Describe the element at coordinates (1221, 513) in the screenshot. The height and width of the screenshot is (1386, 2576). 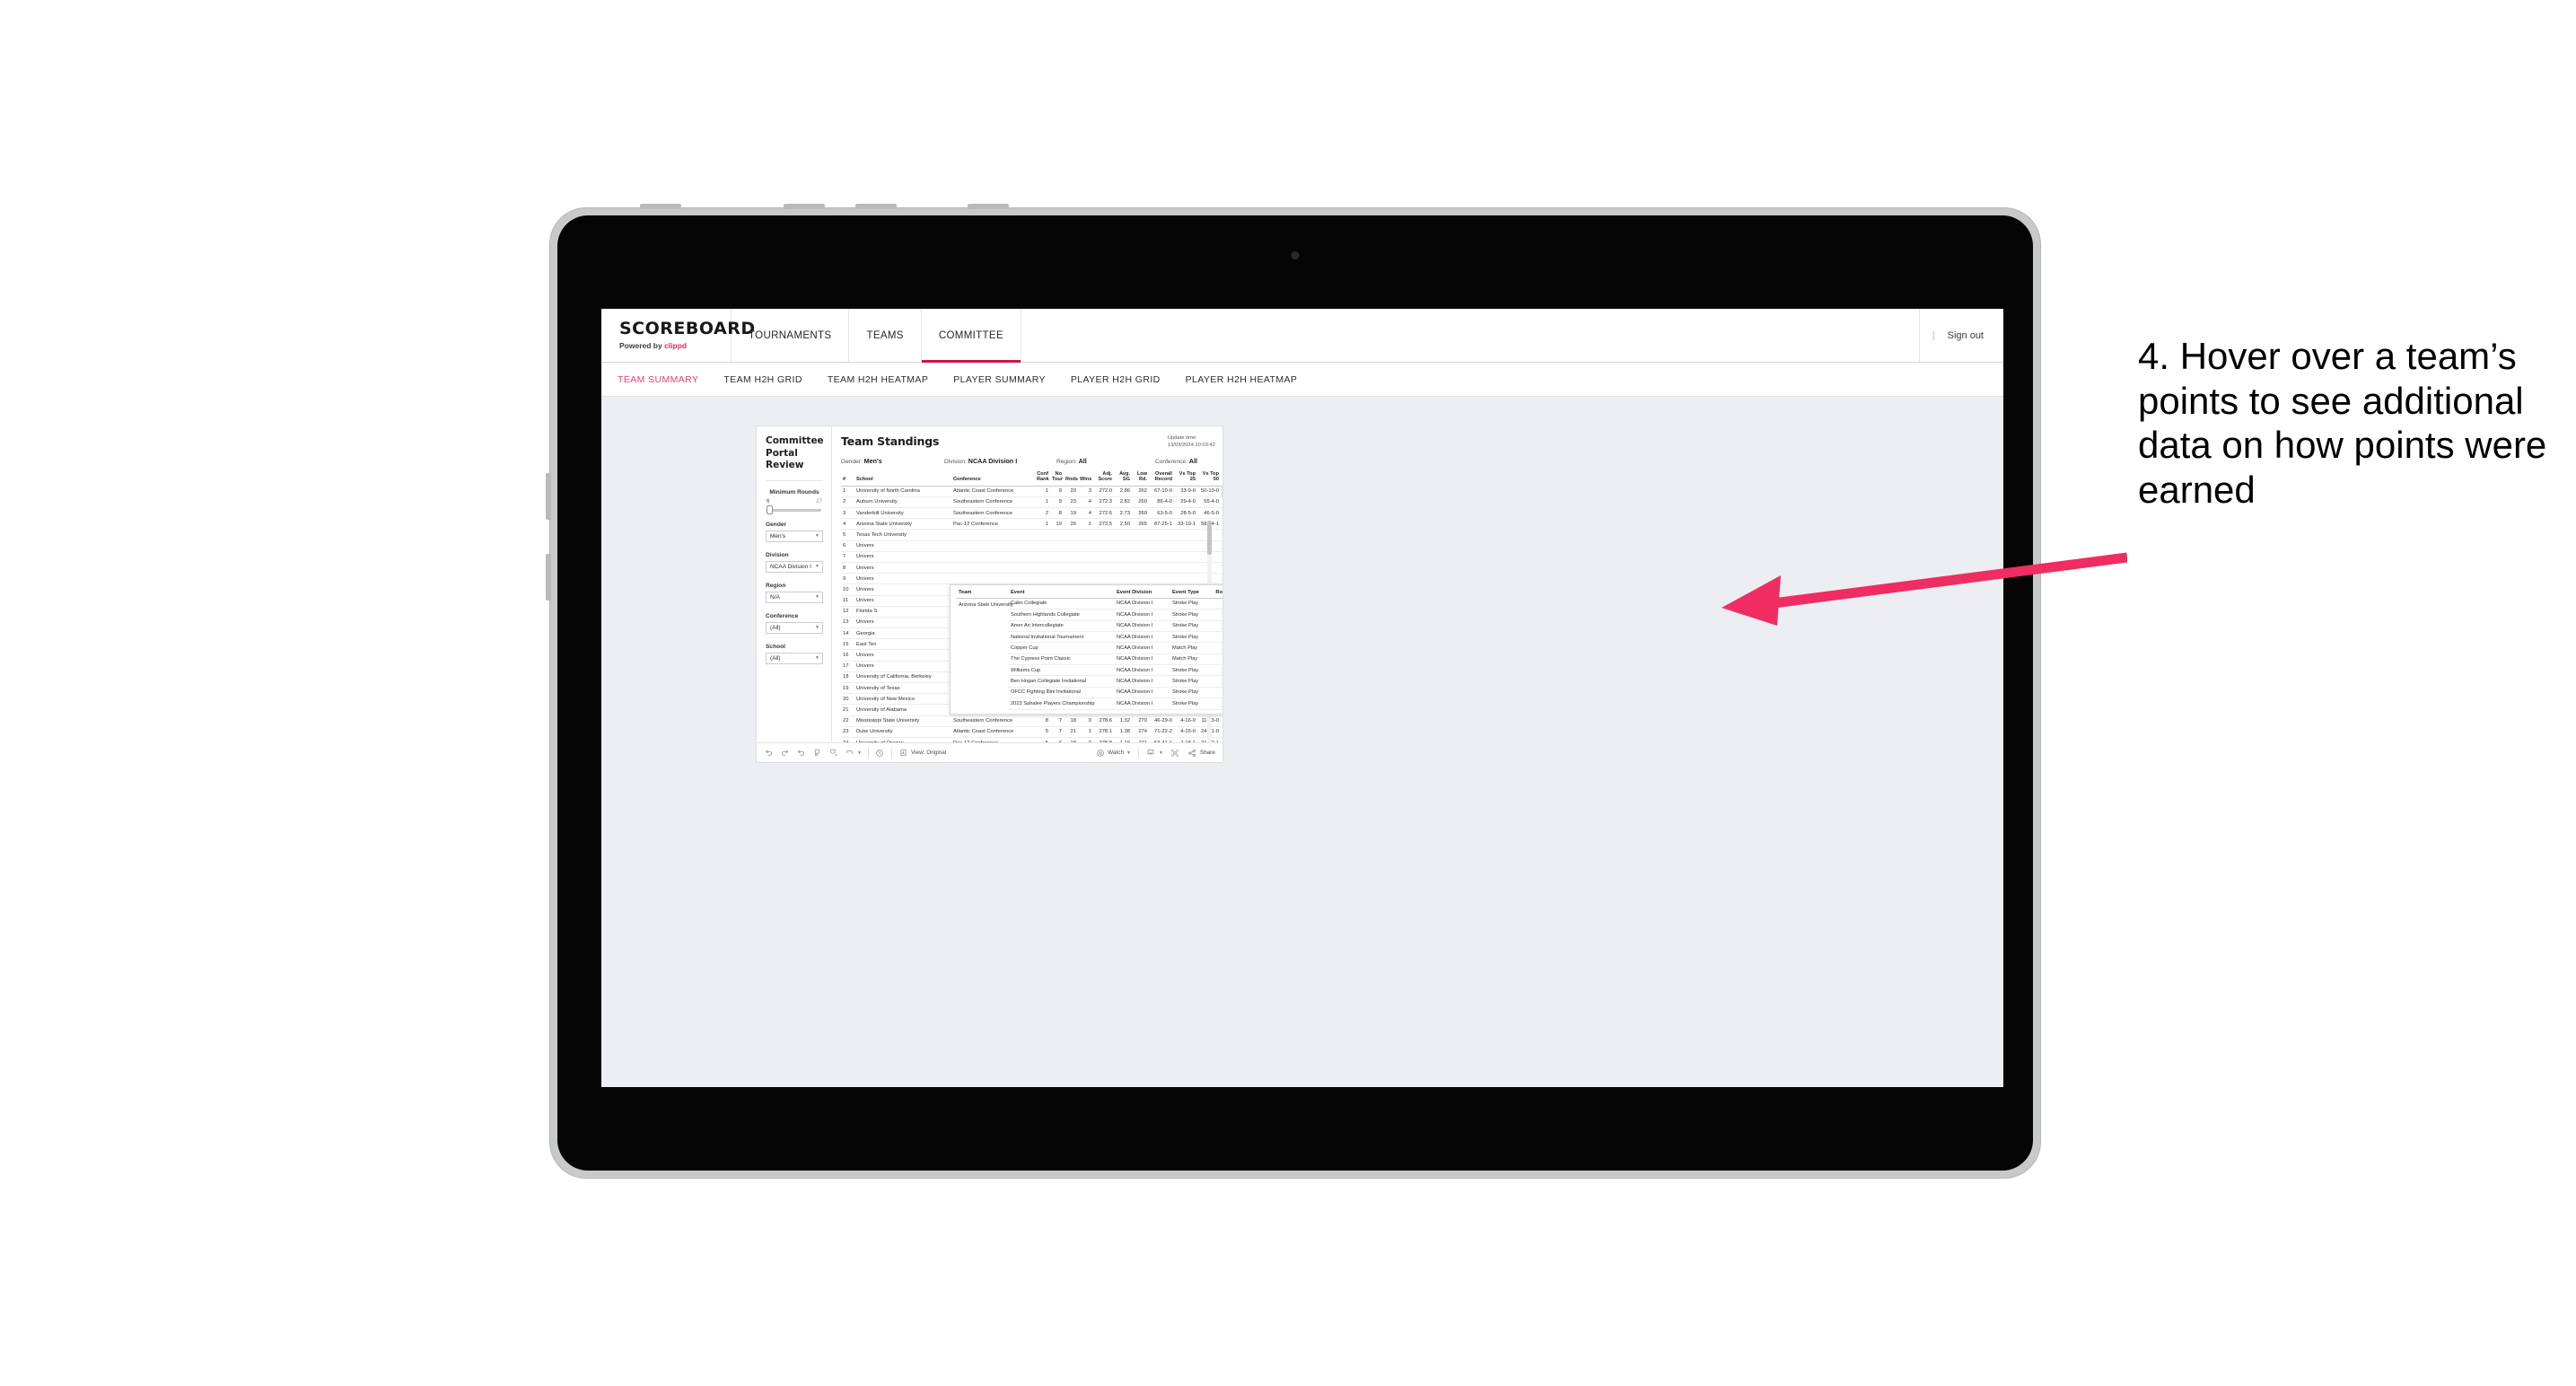
I see `cell-points: 85.02` at that location.